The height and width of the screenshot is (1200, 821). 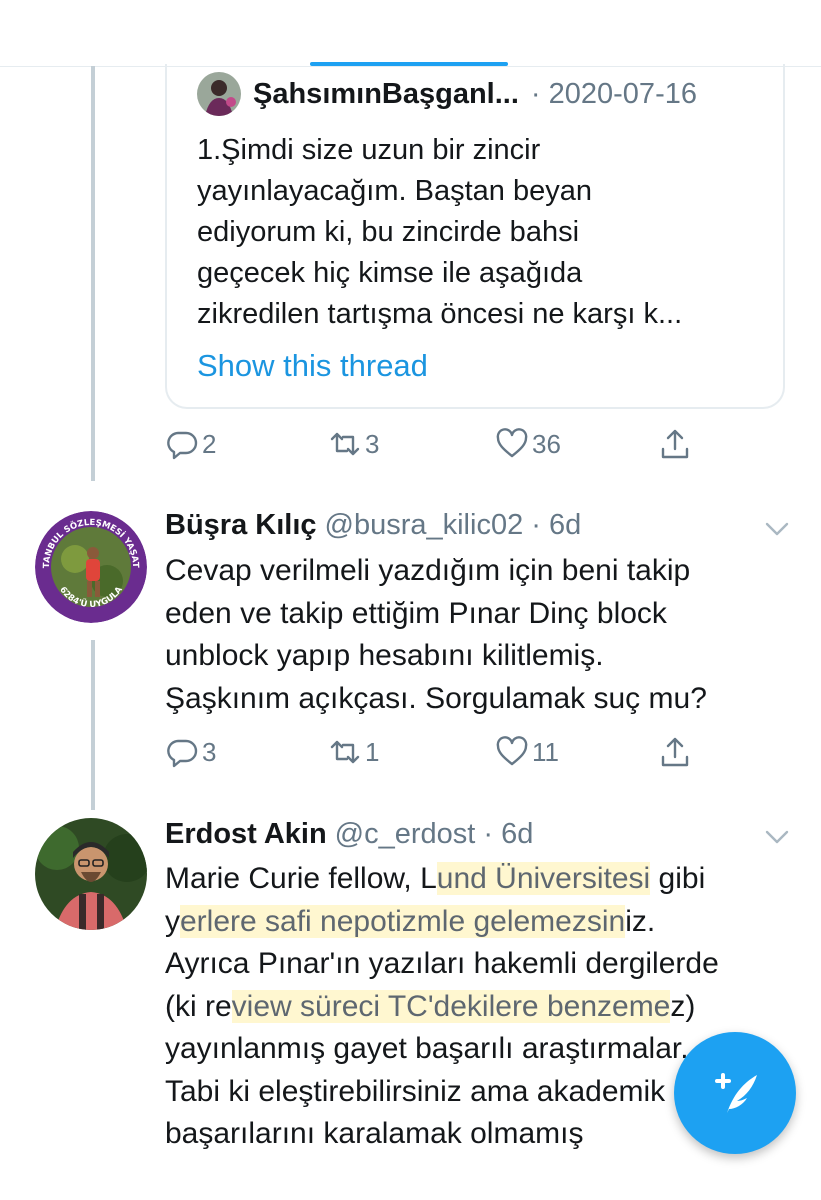 I want to click on show-thread-link: Show this thread, so click(x=312, y=366).